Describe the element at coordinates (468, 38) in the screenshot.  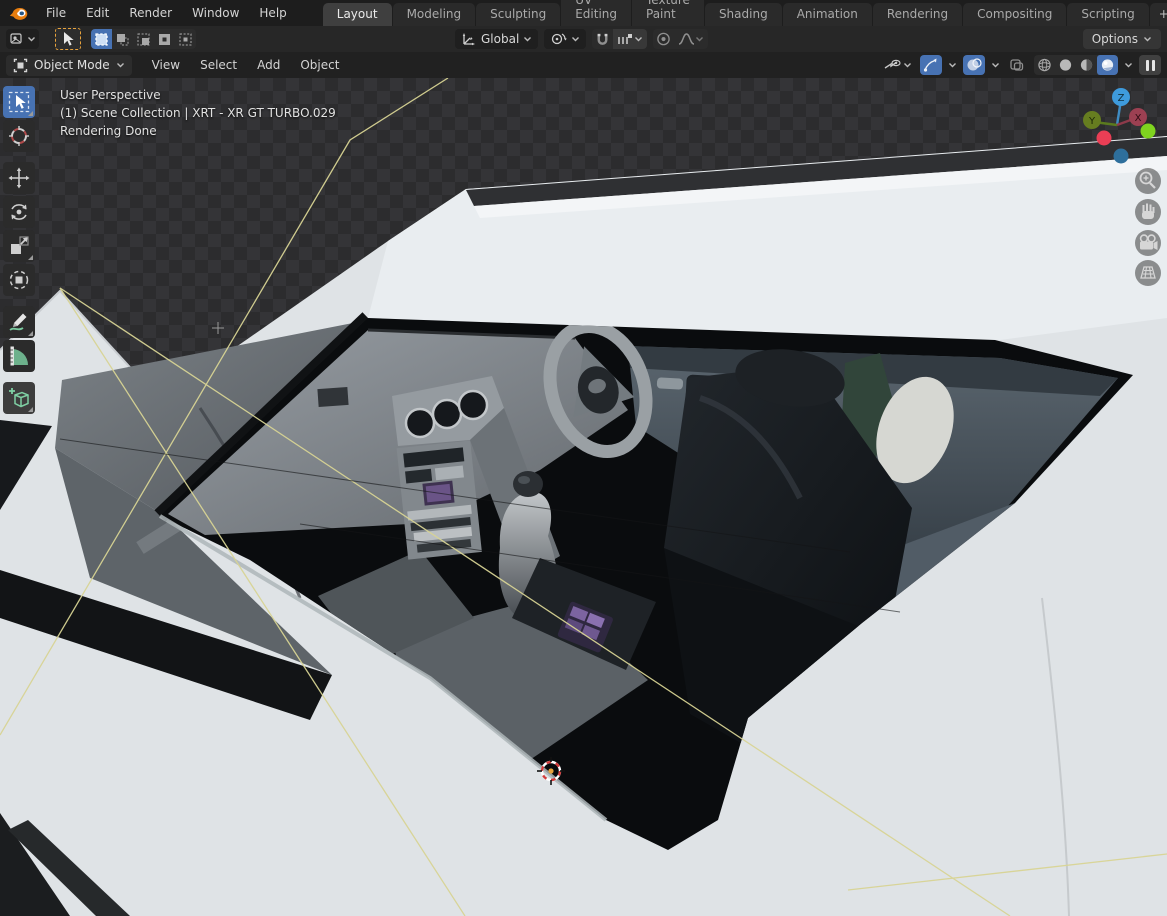
I see `orientation-axes-icon` at that location.